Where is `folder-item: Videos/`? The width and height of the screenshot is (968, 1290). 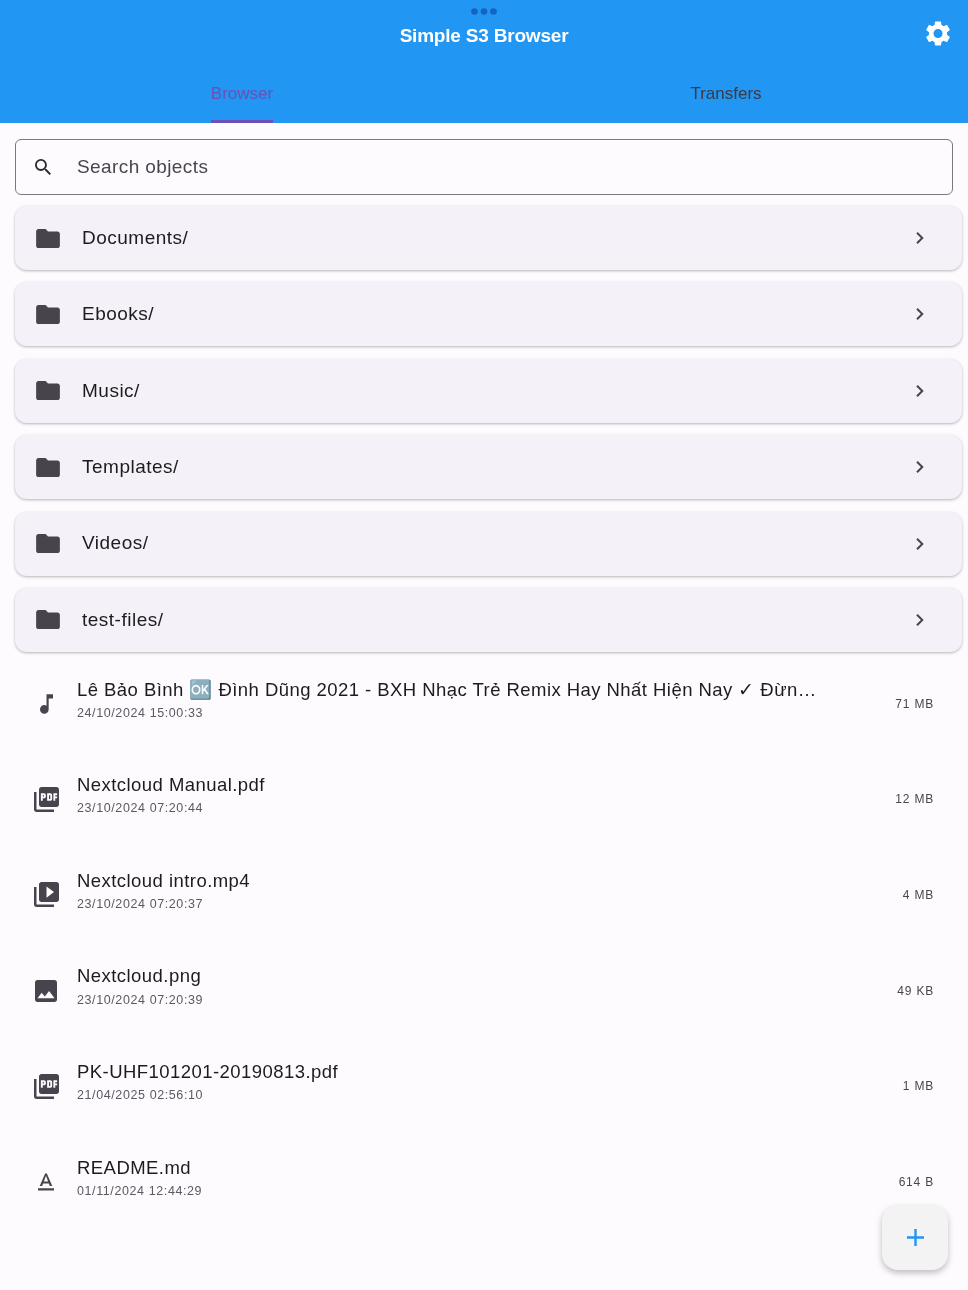 folder-item: Videos/ is located at coordinates (488, 543).